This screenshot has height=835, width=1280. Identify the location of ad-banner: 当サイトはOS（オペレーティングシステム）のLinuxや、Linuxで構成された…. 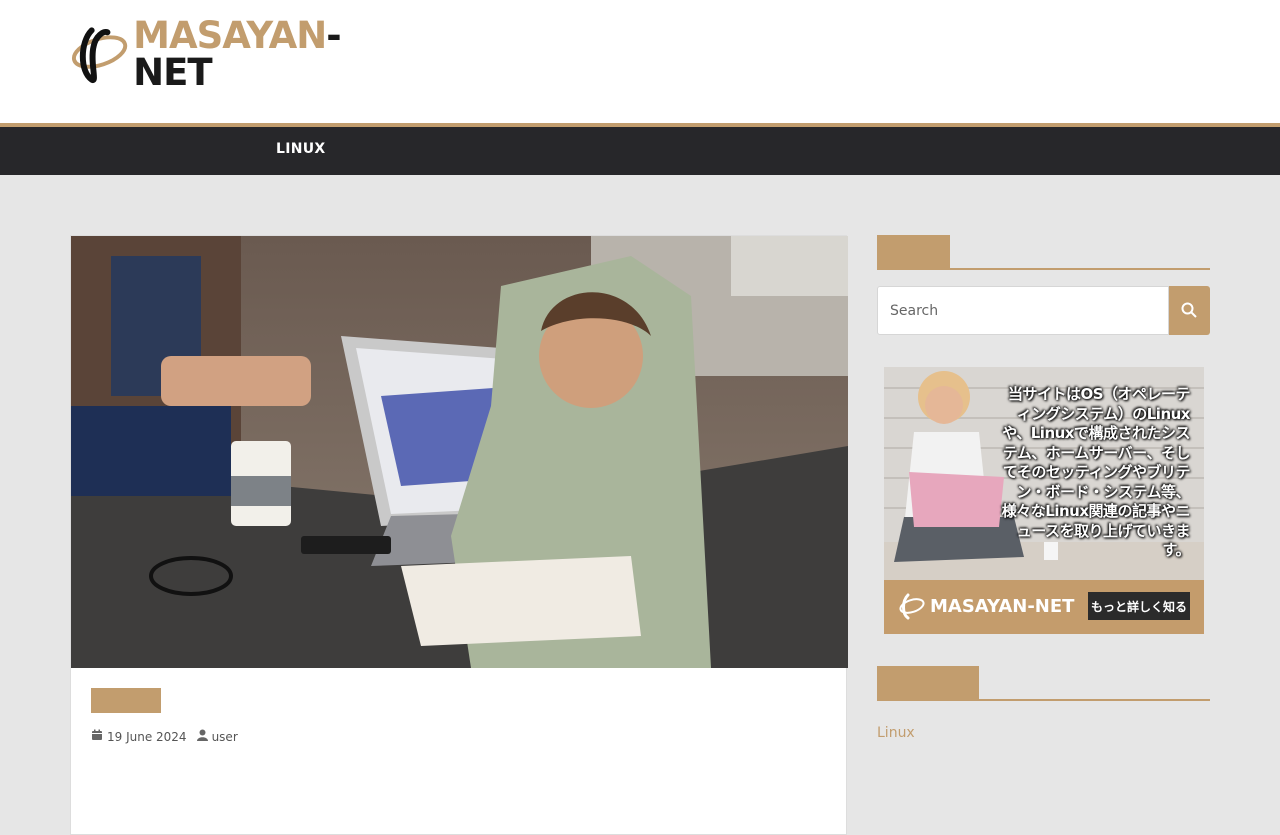
(1044, 500).